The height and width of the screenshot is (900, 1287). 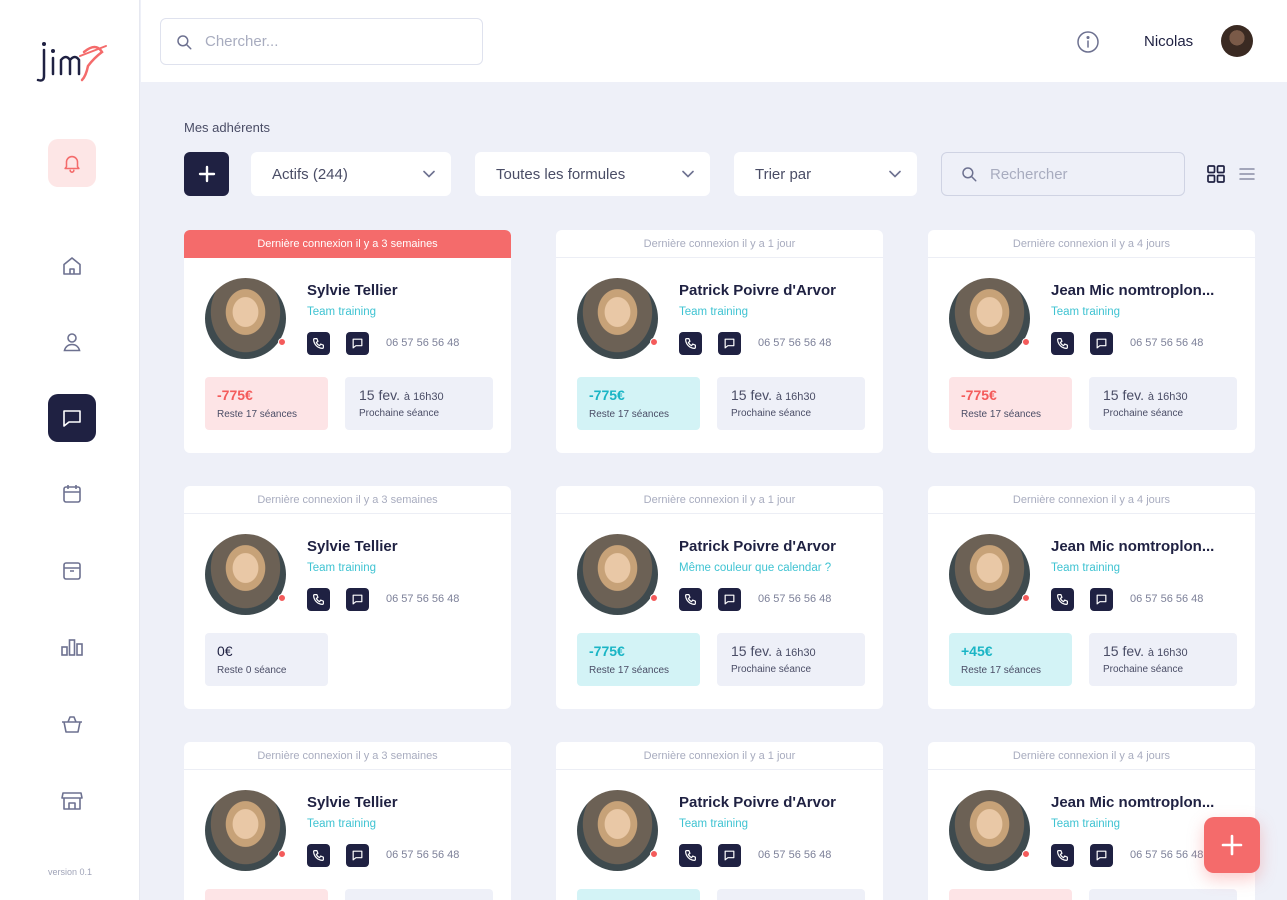 What do you see at coordinates (72, 801) in the screenshot?
I see `sidebar-item-store` at bounding box center [72, 801].